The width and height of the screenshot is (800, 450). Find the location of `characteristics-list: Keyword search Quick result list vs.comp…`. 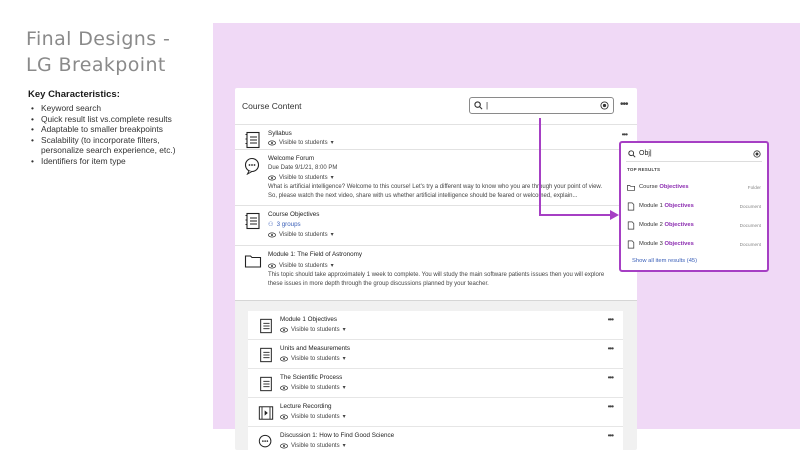

characteristics-list: Keyword search Quick result list vs.comp… is located at coordinates (110, 135).